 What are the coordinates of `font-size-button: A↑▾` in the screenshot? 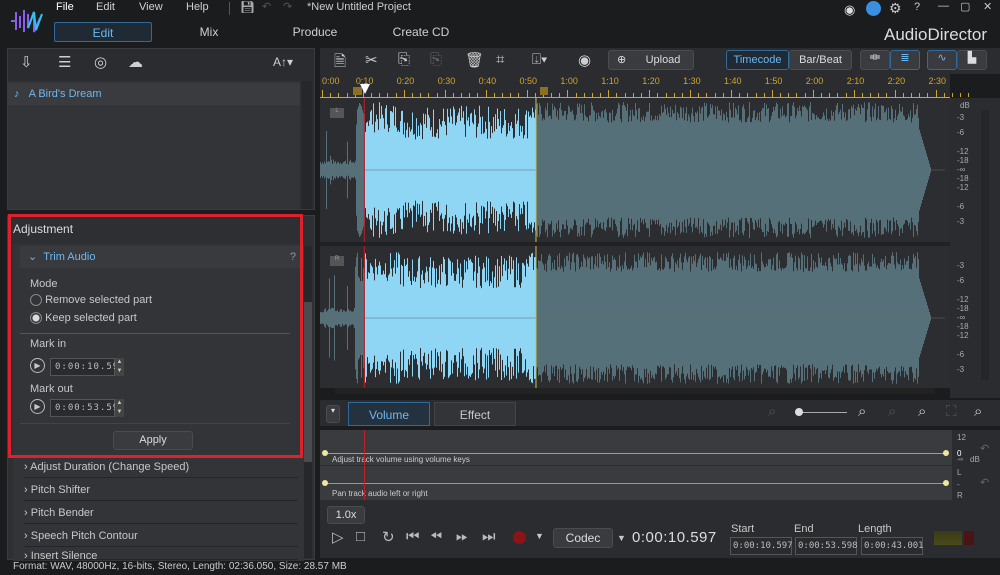 It's located at (283, 62).